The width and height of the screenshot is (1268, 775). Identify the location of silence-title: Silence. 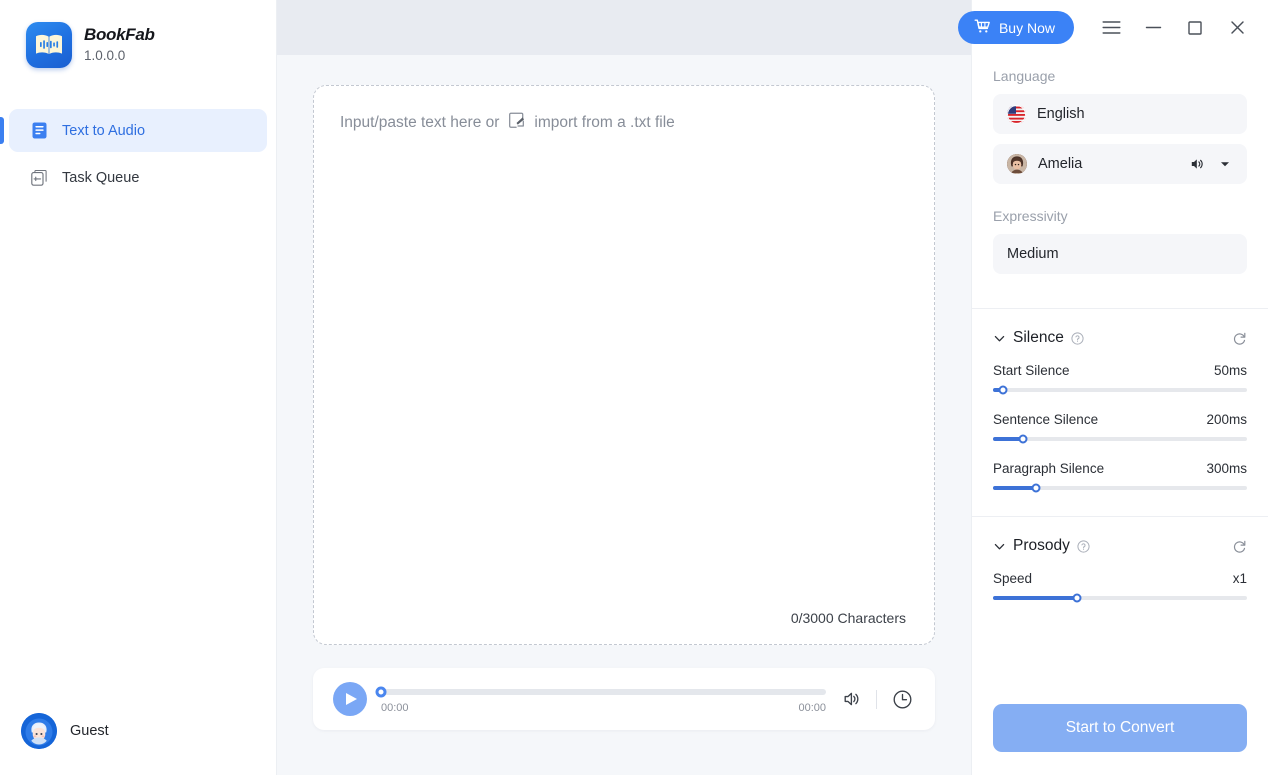
(1038, 337).